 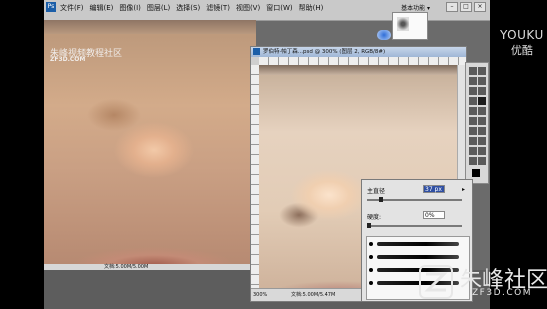 I want to click on magic-wand-tool-icon, so click(x=482, y=81).